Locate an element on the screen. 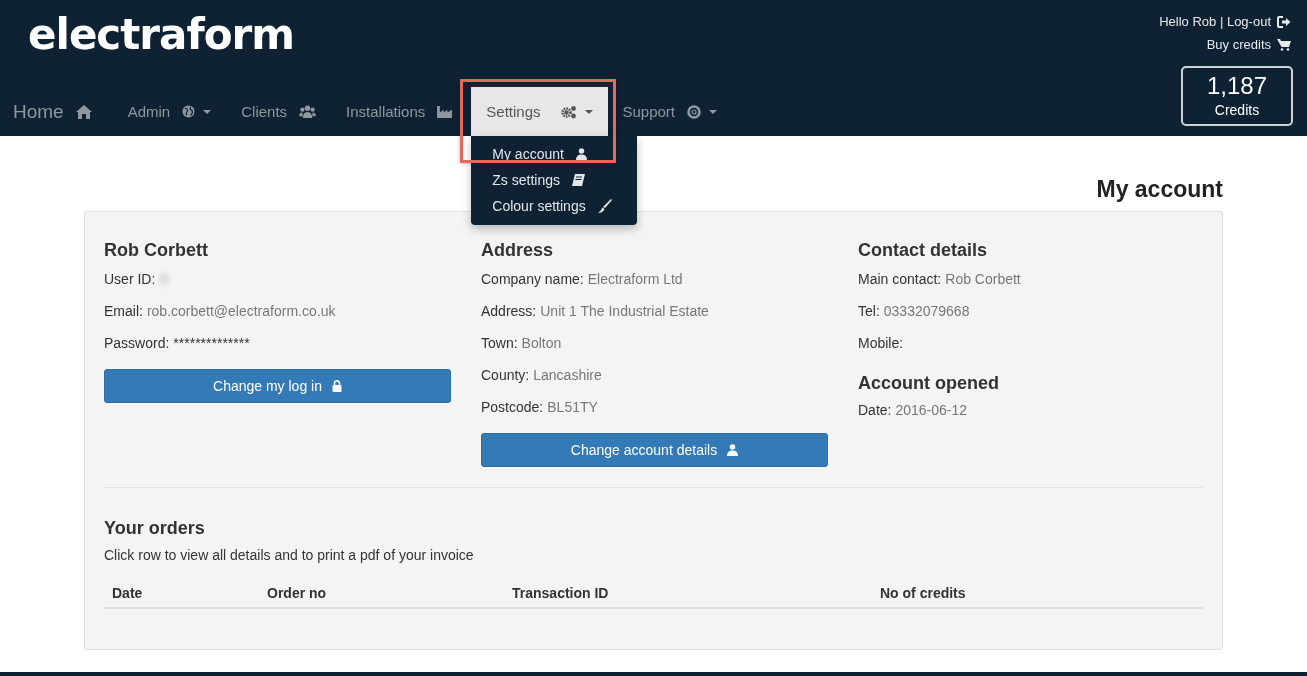 This screenshot has height=676, width=1307. column-header: Date is located at coordinates (189, 593).